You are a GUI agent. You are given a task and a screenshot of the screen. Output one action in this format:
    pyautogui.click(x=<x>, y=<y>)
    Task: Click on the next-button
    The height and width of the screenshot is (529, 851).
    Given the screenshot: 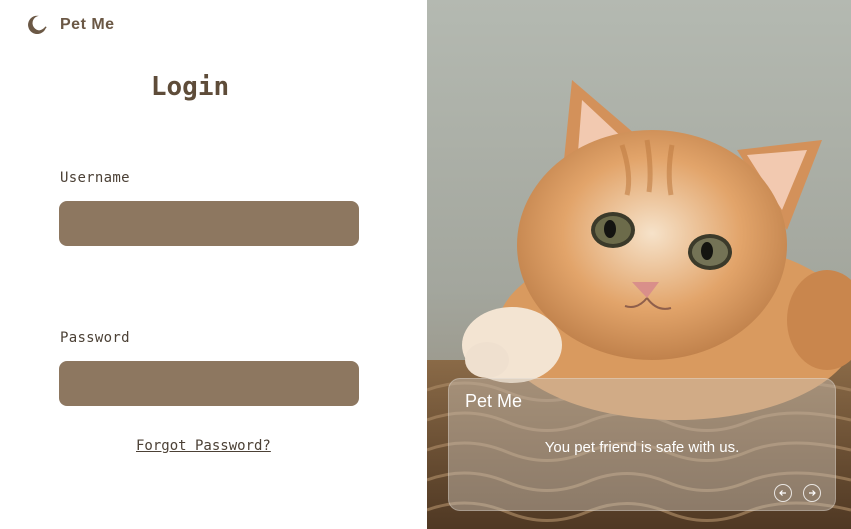 What is the action you would take?
    pyautogui.click(x=812, y=493)
    